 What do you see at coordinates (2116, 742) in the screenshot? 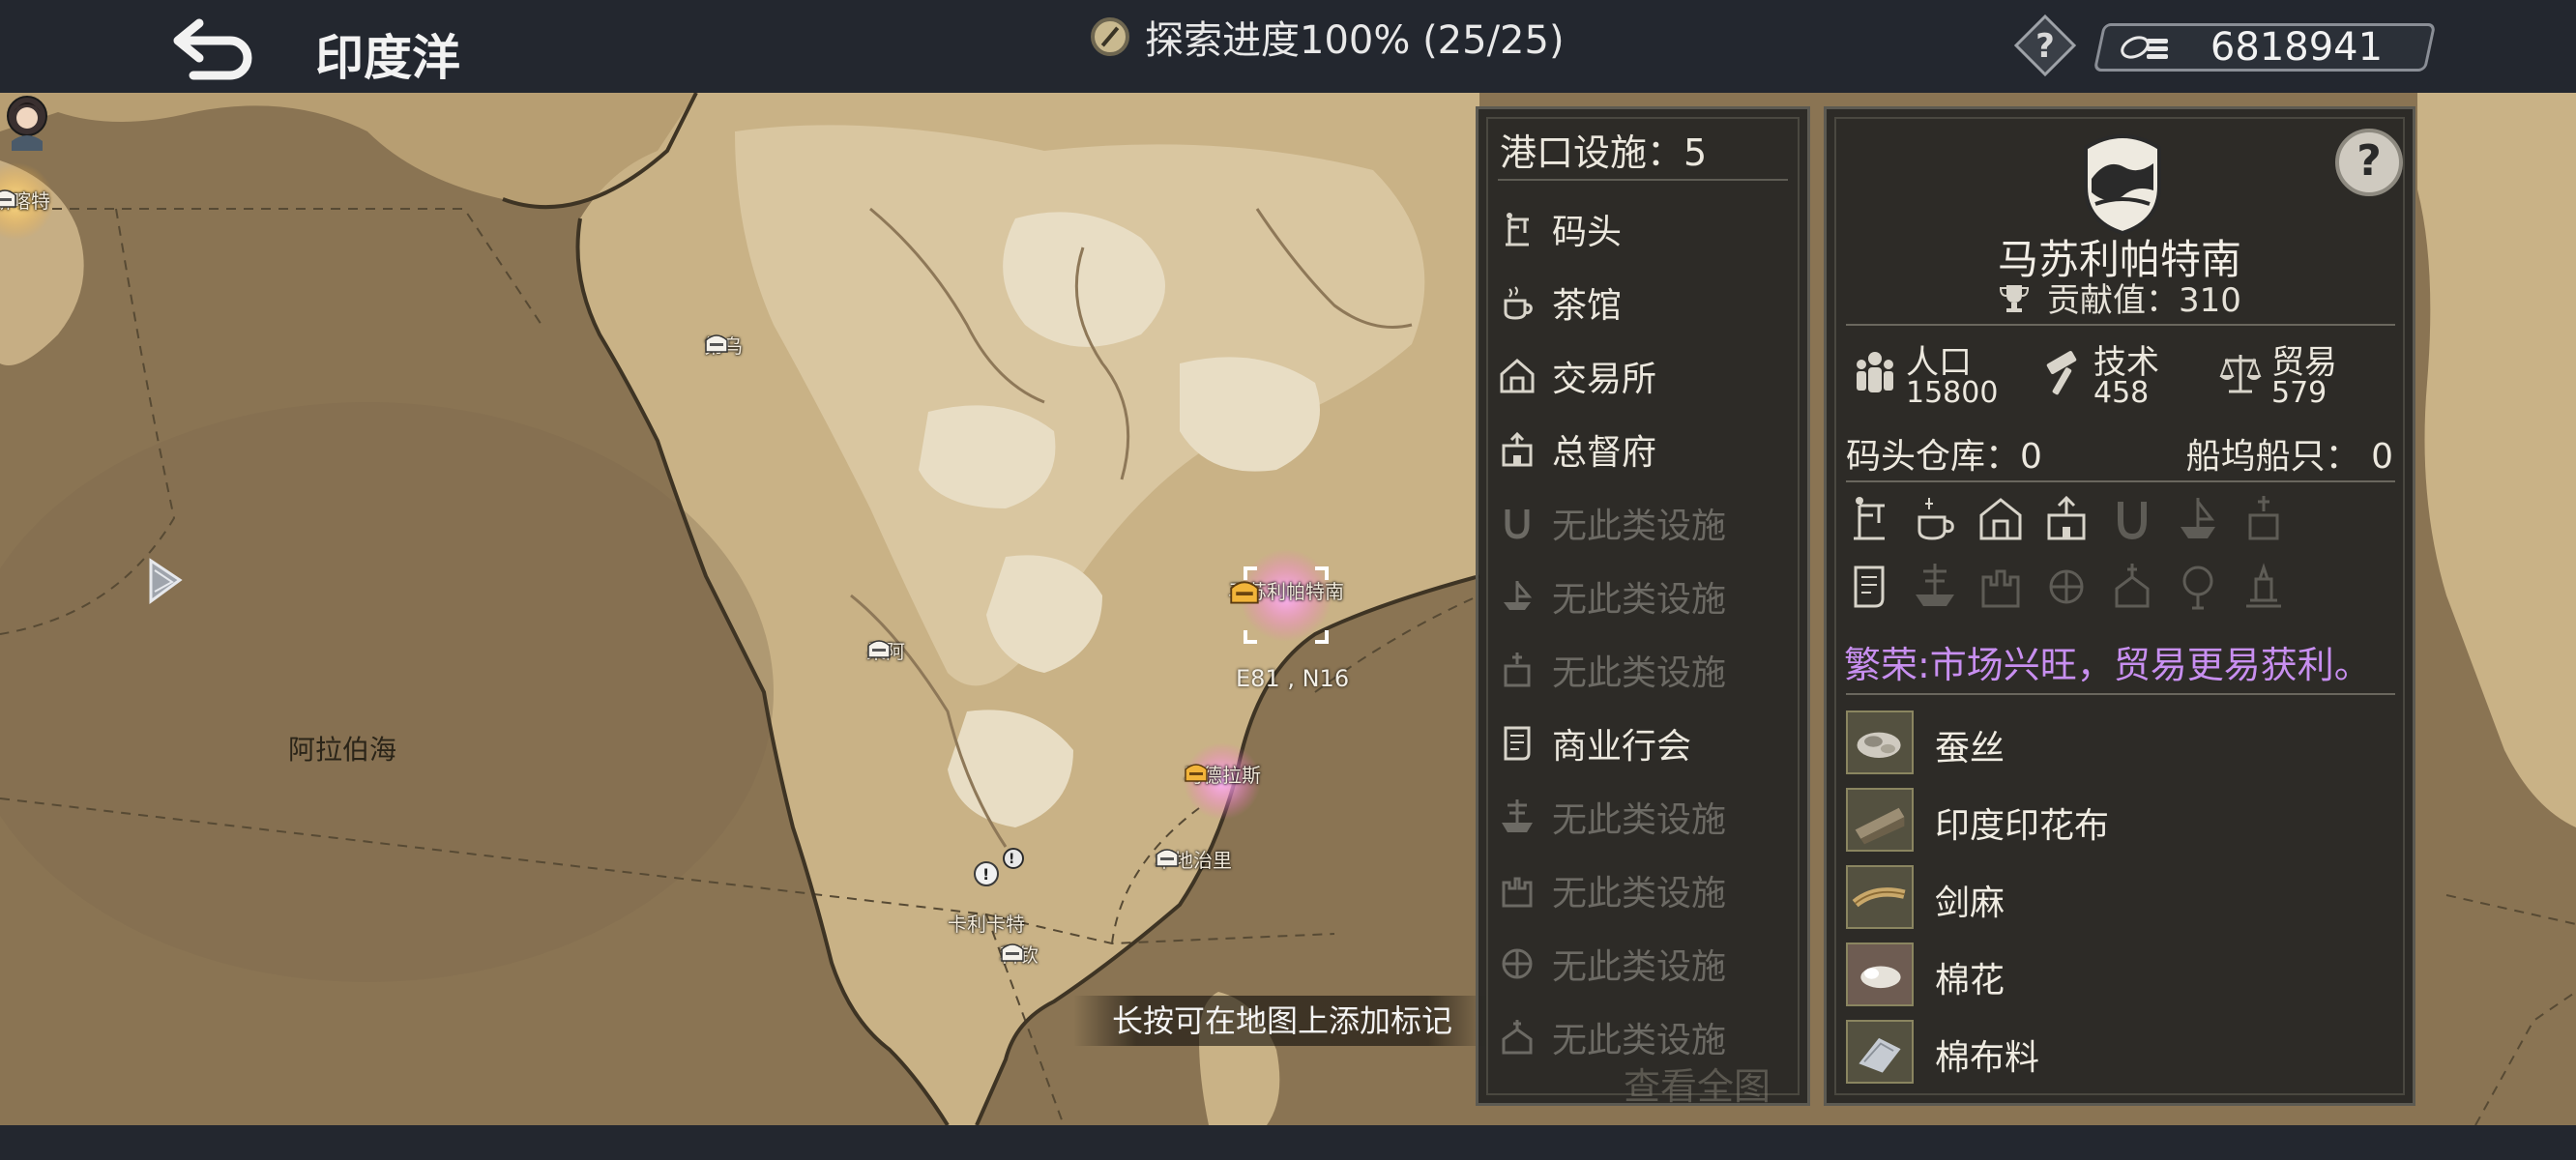
I see `goods-item: 蚕丝` at bounding box center [2116, 742].